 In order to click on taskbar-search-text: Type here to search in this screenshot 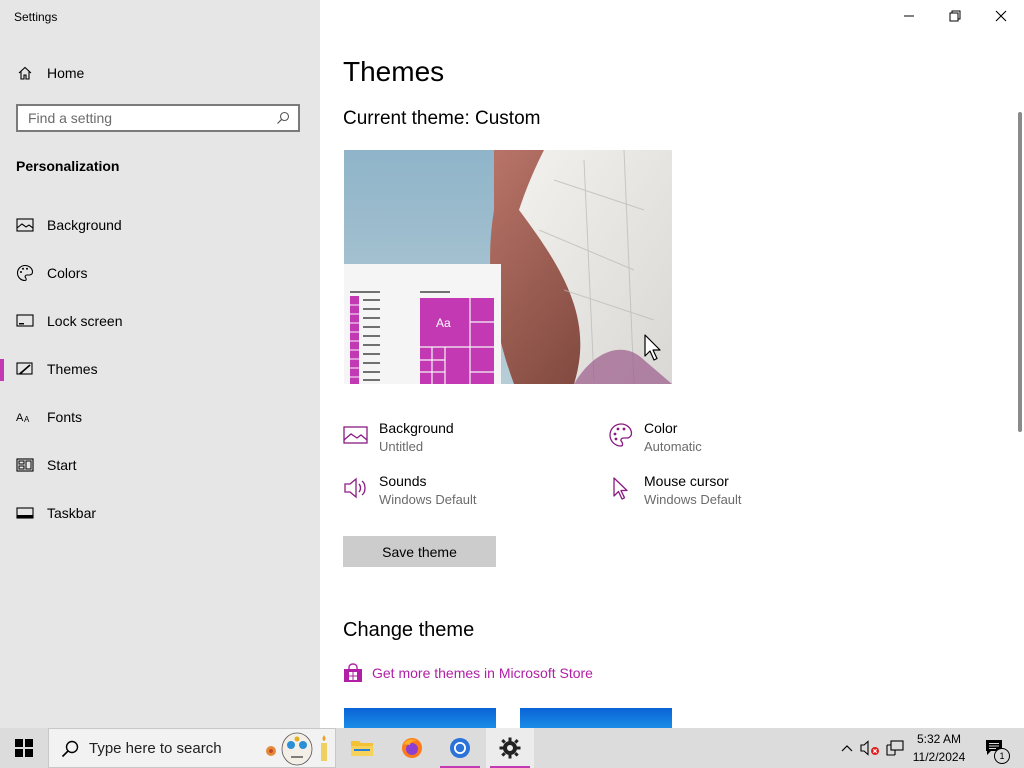, I will do `click(155, 748)`.